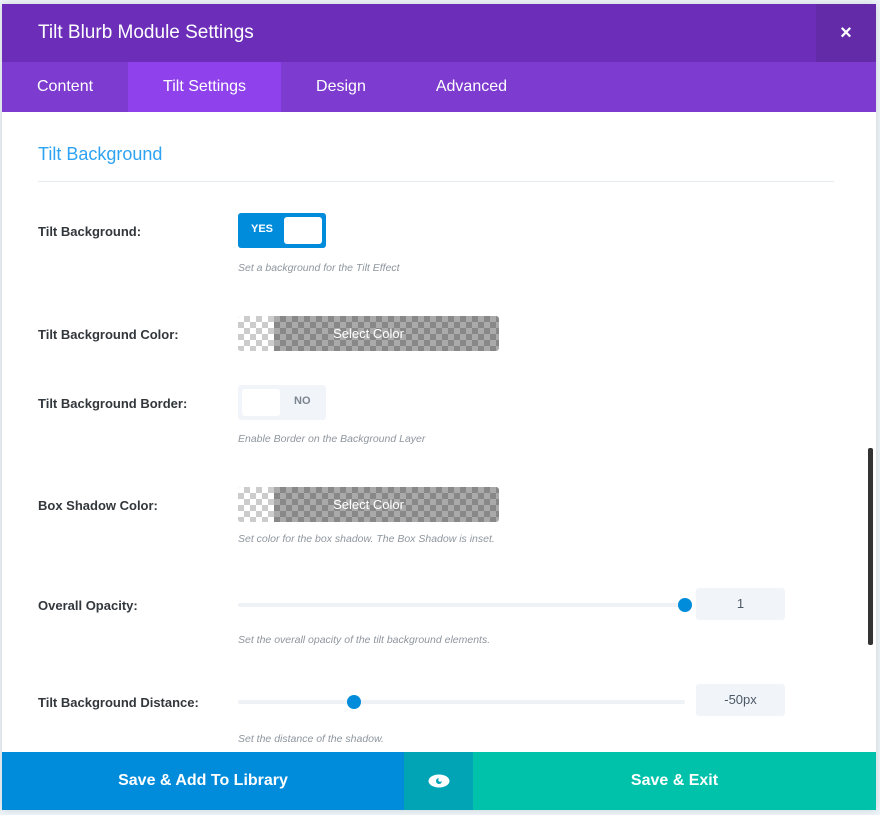 The image size is (880, 815). I want to click on tilt-background-distance-input: -50px, so click(740, 700).